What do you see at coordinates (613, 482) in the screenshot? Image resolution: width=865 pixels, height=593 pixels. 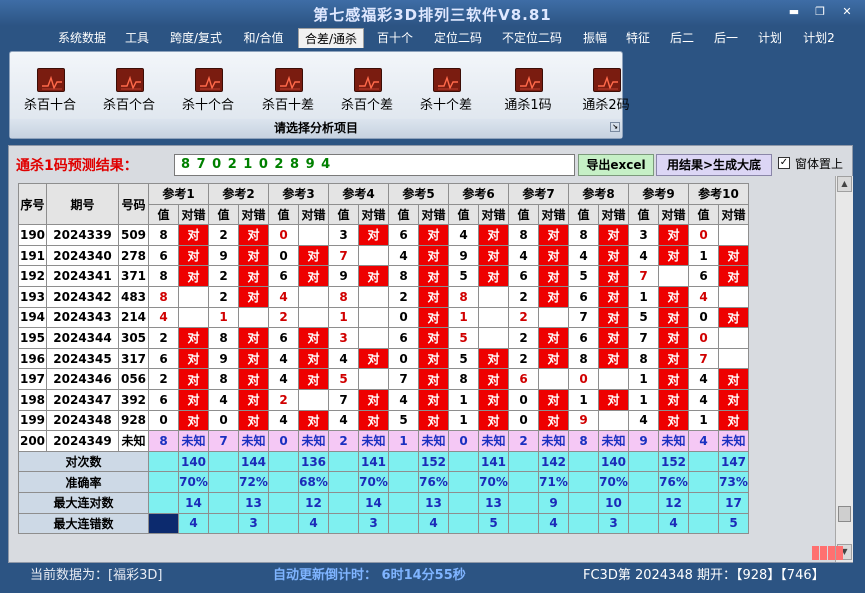 I see `stats-value: 70%` at bounding box center [613, 482].